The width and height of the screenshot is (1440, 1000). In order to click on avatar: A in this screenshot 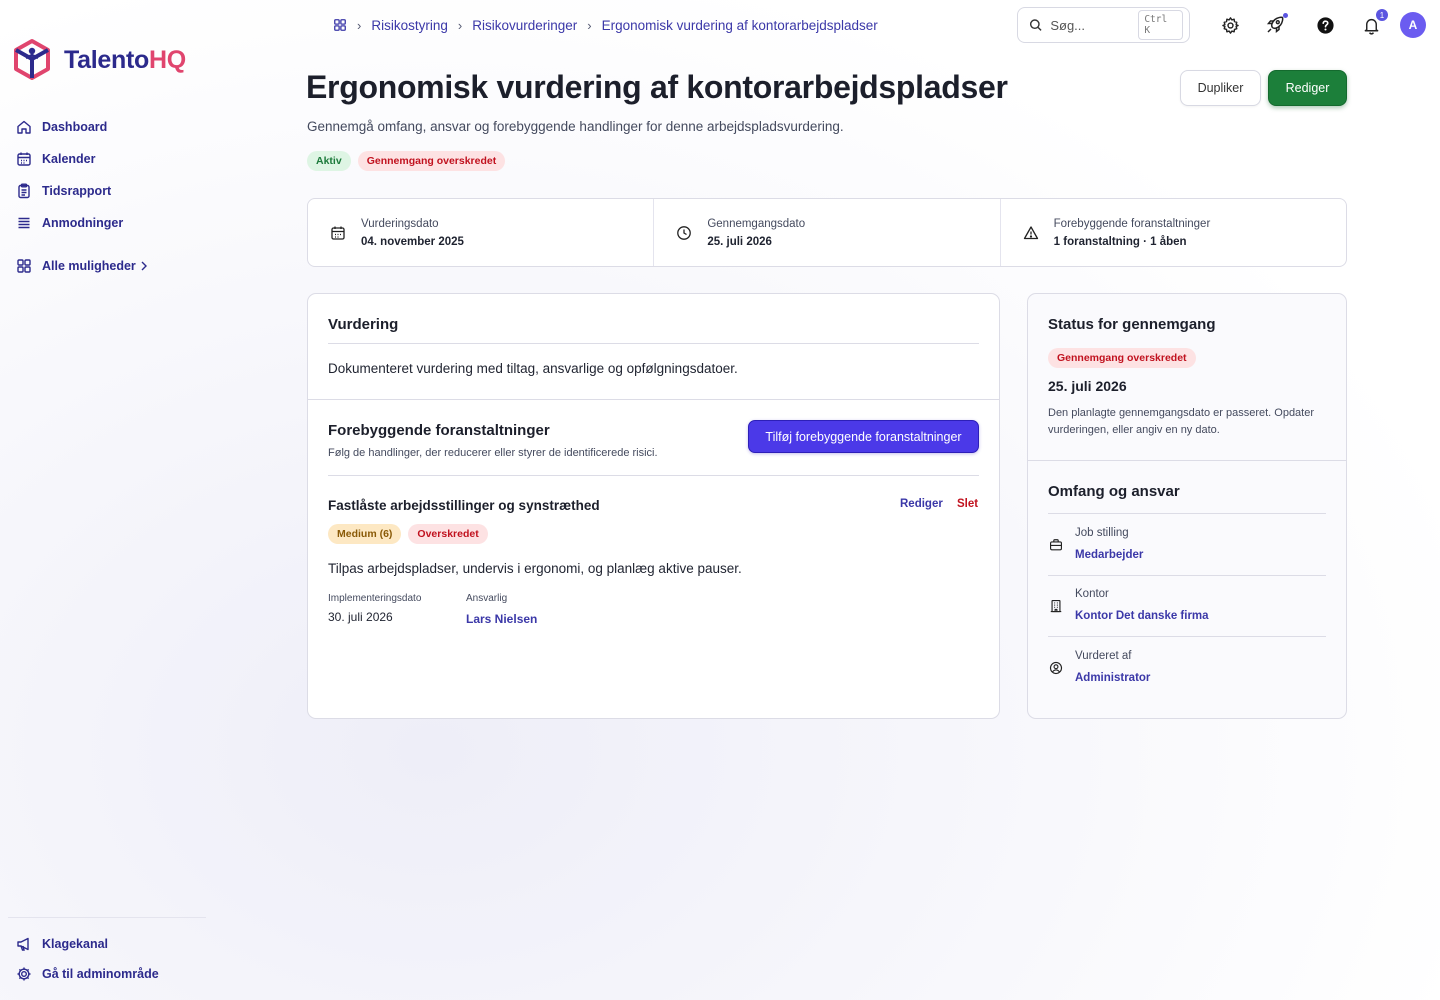, I will do `click(1413, 25)`.